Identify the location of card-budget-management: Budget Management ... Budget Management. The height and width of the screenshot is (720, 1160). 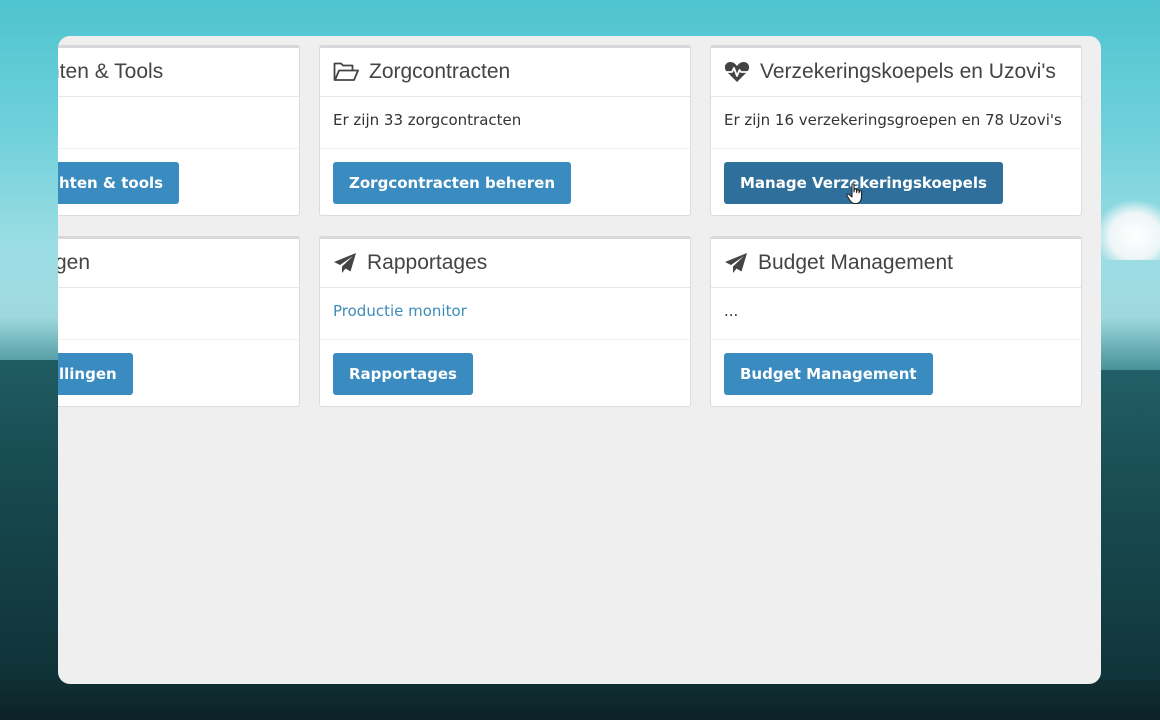
(896, 321).